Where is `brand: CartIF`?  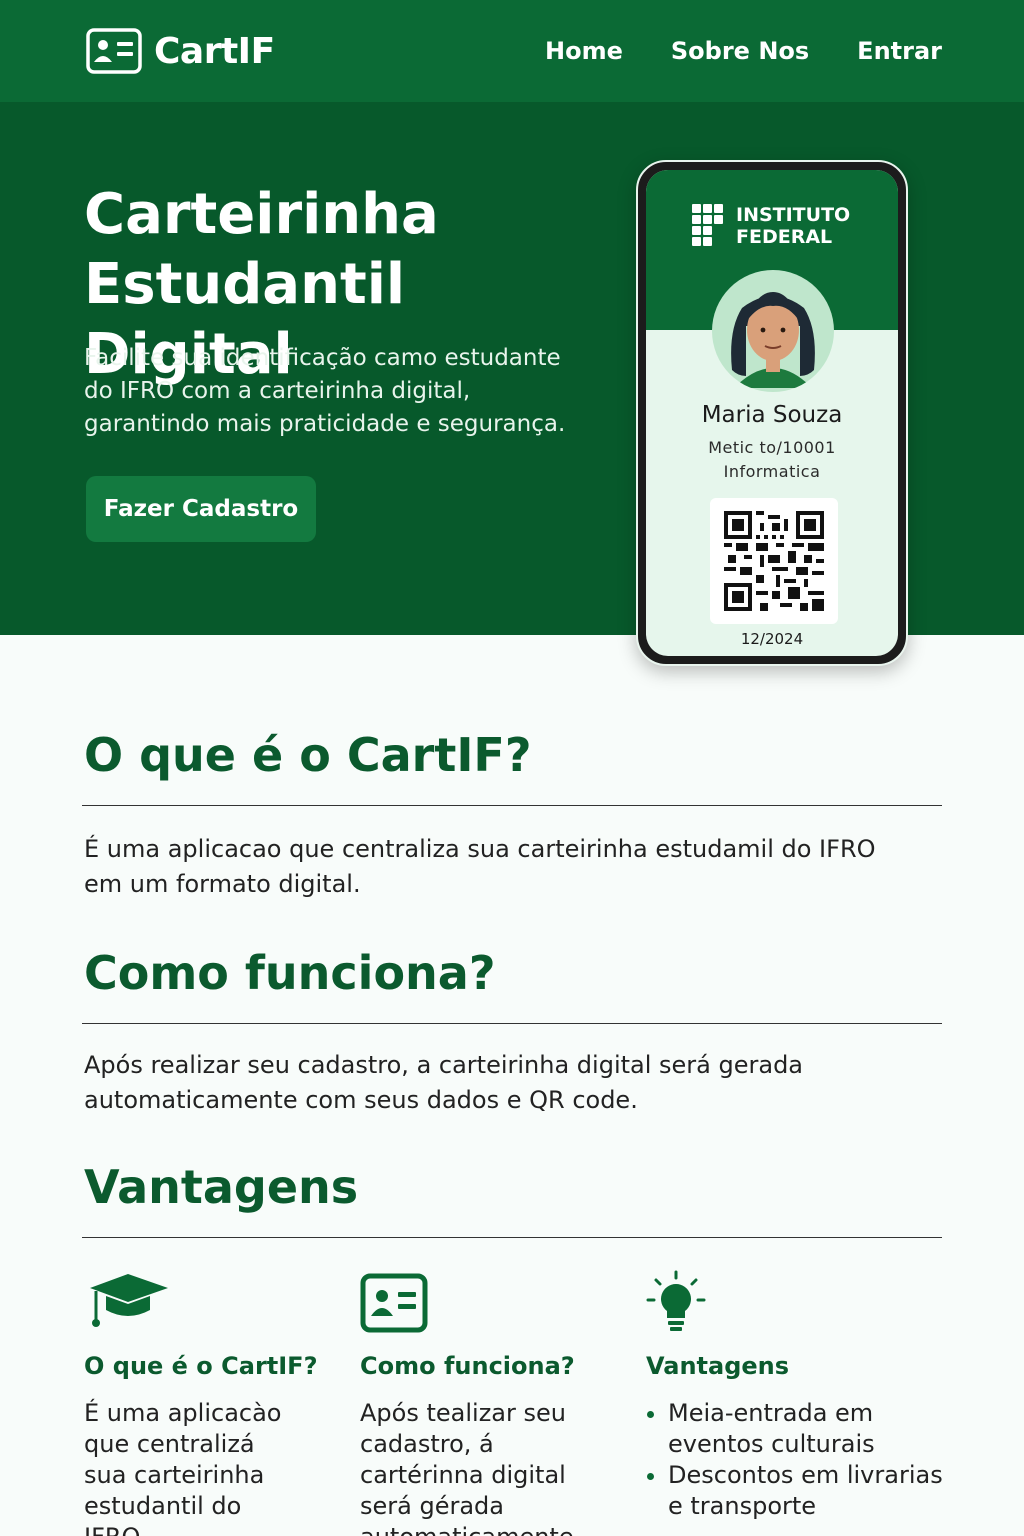 brand: CartIF is located at coordinates (180, 51).